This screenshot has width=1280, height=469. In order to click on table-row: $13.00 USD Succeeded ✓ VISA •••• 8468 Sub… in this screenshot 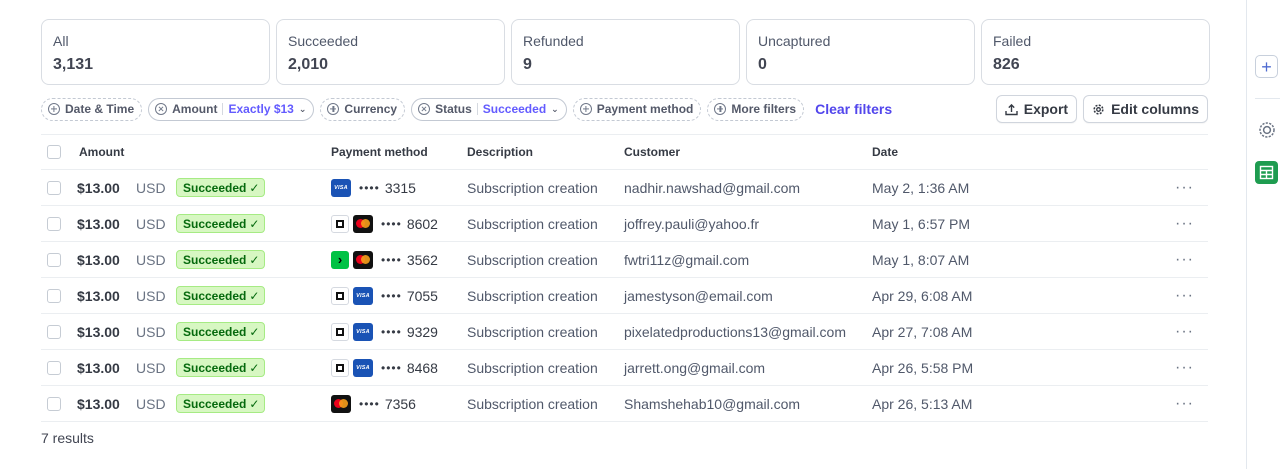, I will do `click(624, 368)`.